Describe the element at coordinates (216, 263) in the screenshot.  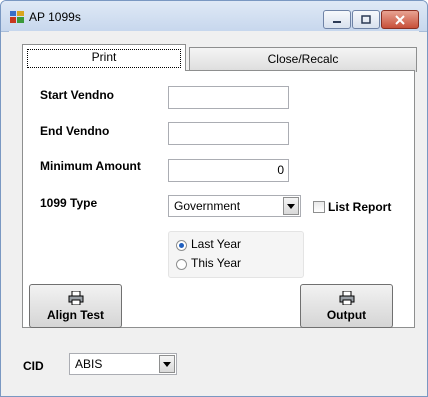
I see `radio-this-year-label: This Year` at that location.